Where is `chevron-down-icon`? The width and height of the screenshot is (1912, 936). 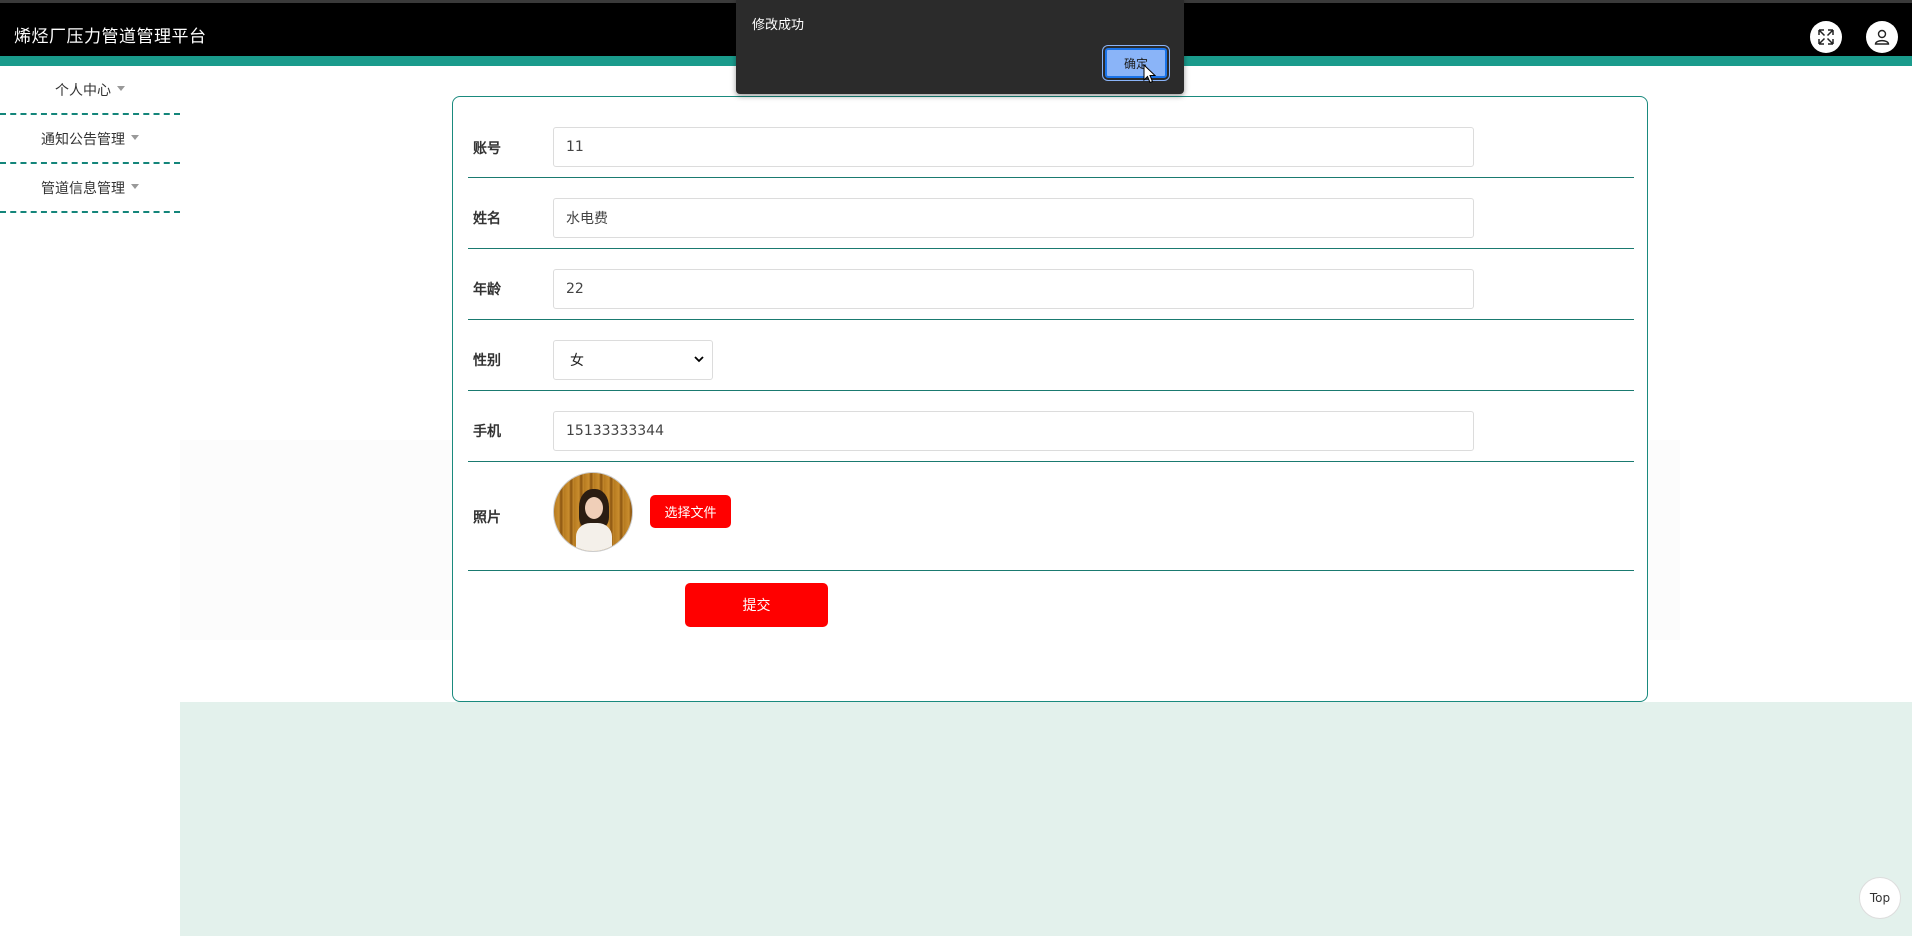
chevron-down-icon is located at coordinates (699, 359).